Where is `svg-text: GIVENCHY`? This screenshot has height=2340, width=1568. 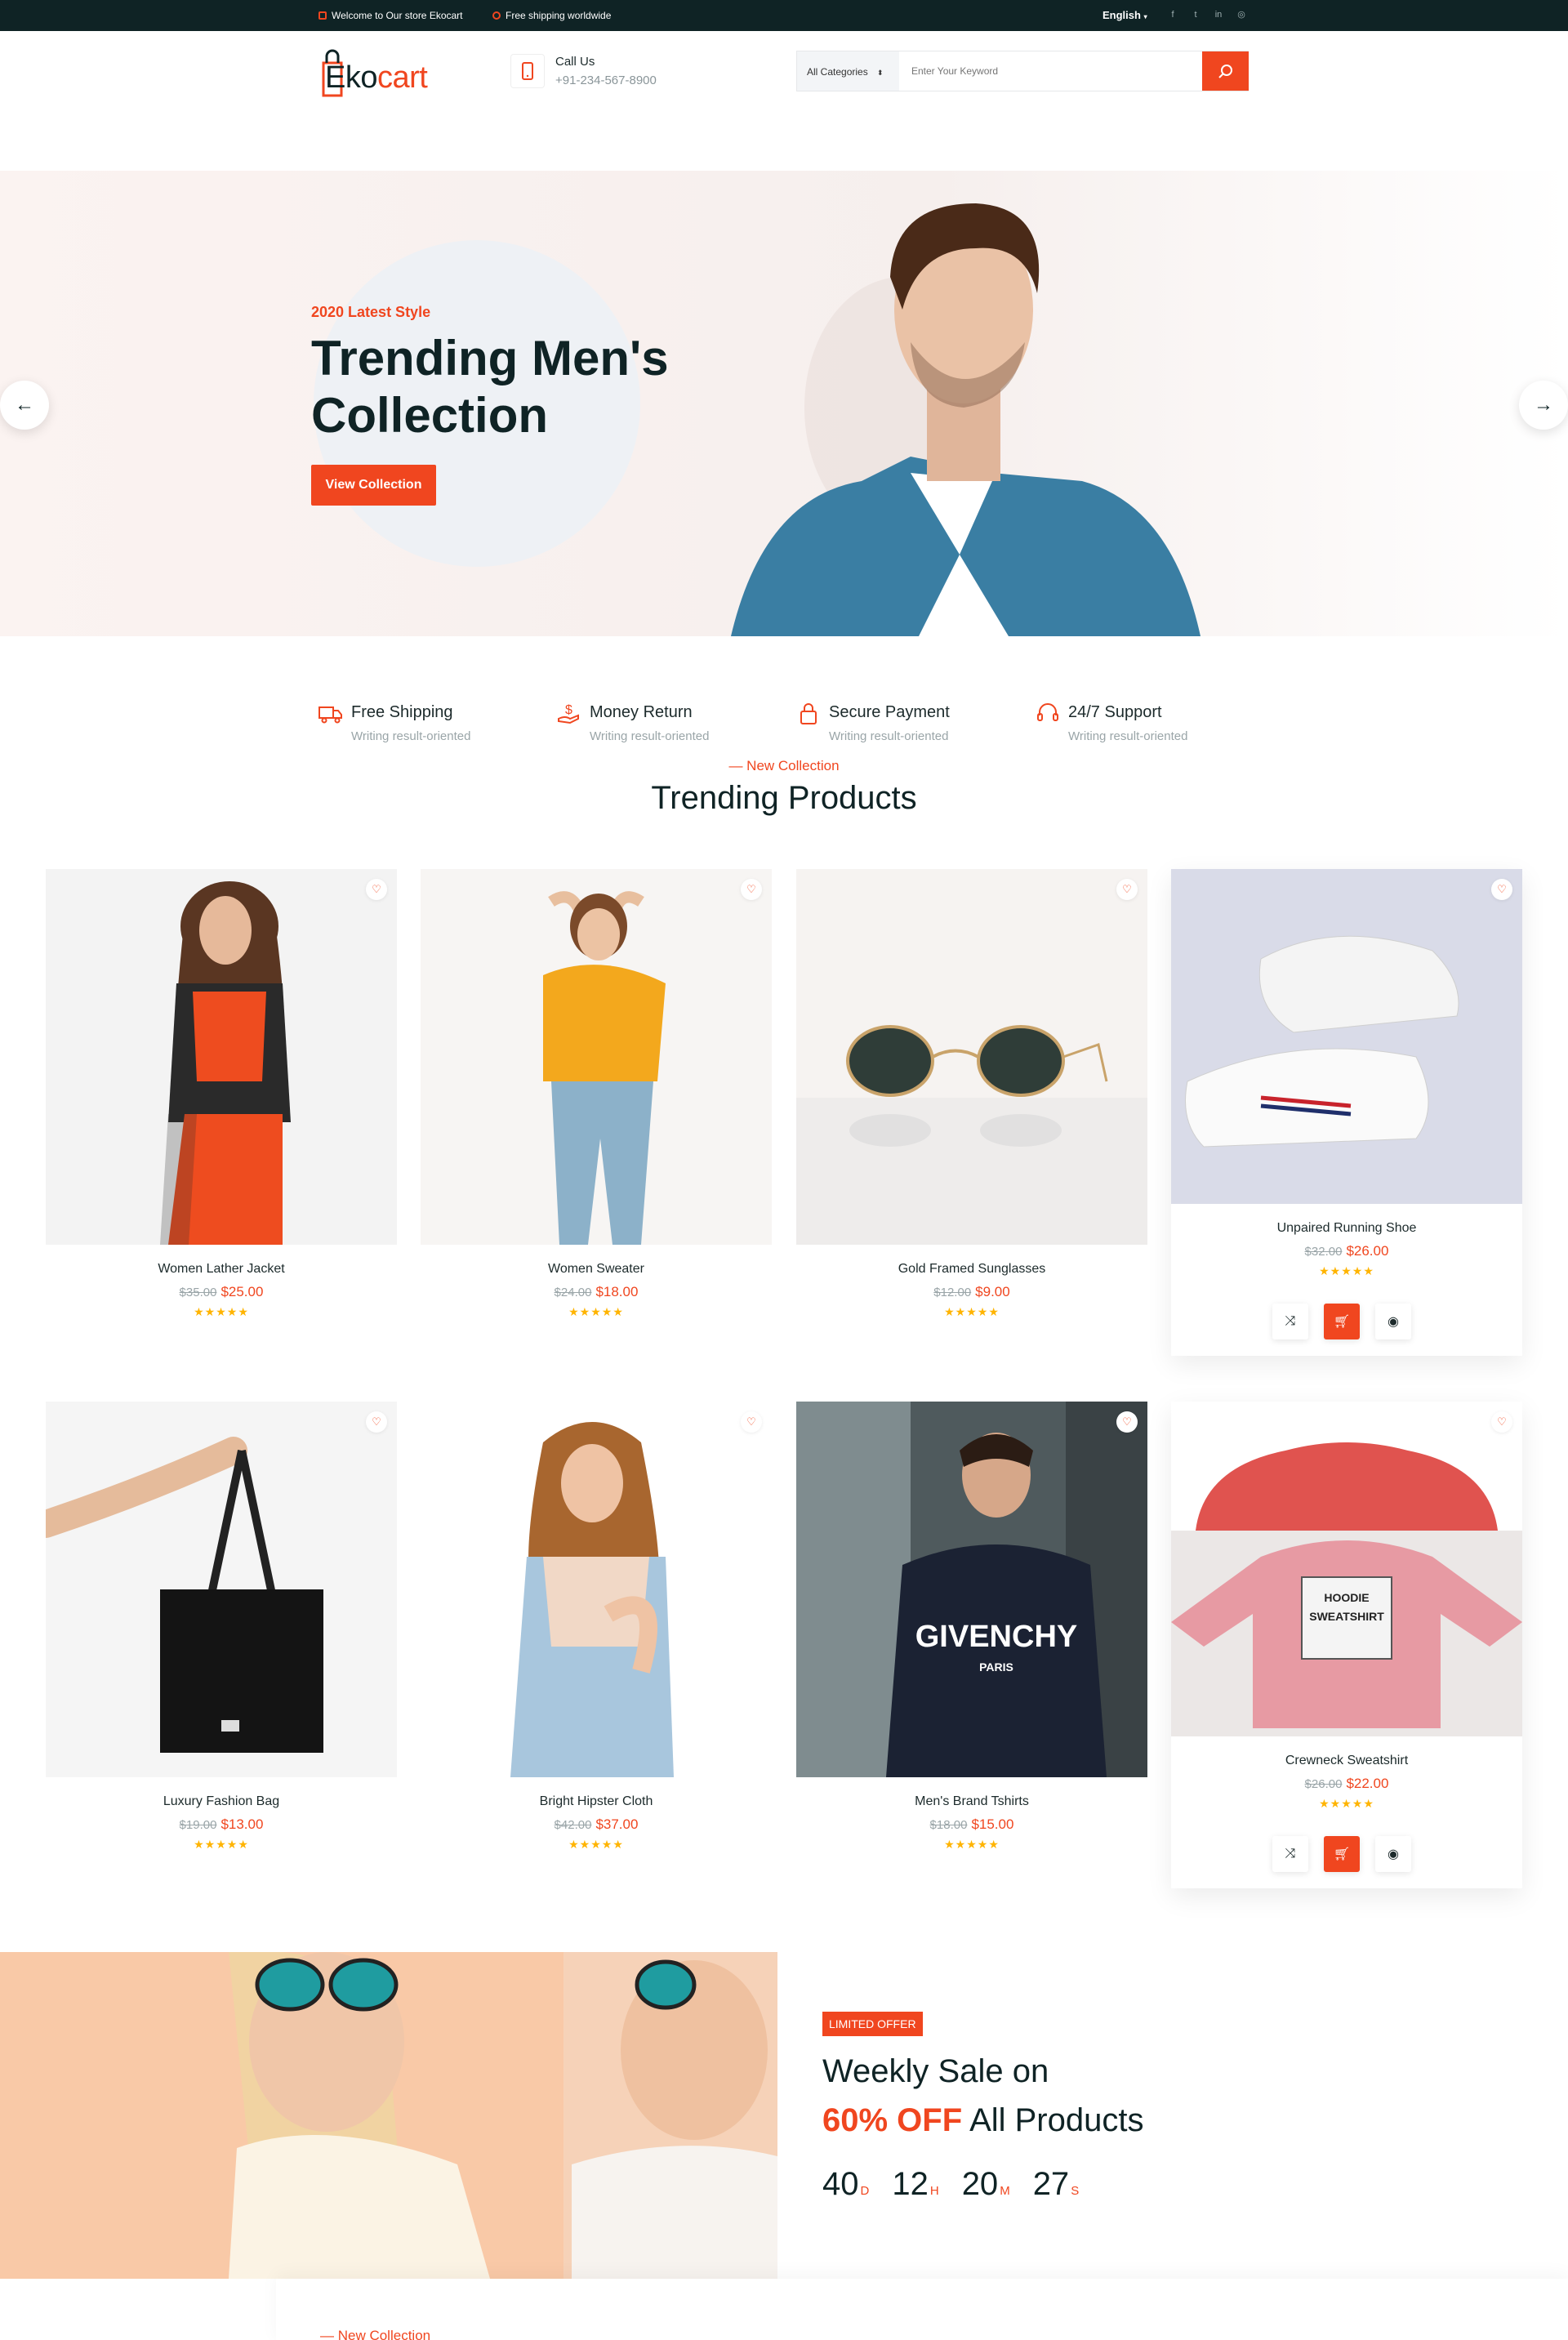 svg-text: GIVENCHY is located at coordinates (996, 1637).